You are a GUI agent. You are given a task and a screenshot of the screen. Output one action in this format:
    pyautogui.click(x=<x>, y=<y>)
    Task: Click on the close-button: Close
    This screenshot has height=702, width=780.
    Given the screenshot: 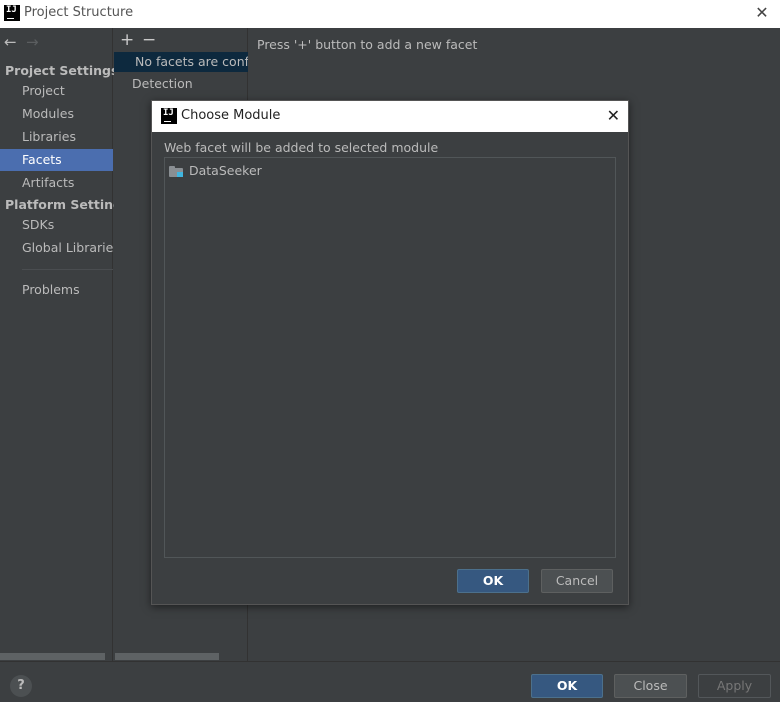 What is the action you would take?
    pyautogui.click(x=650, y=686)
    